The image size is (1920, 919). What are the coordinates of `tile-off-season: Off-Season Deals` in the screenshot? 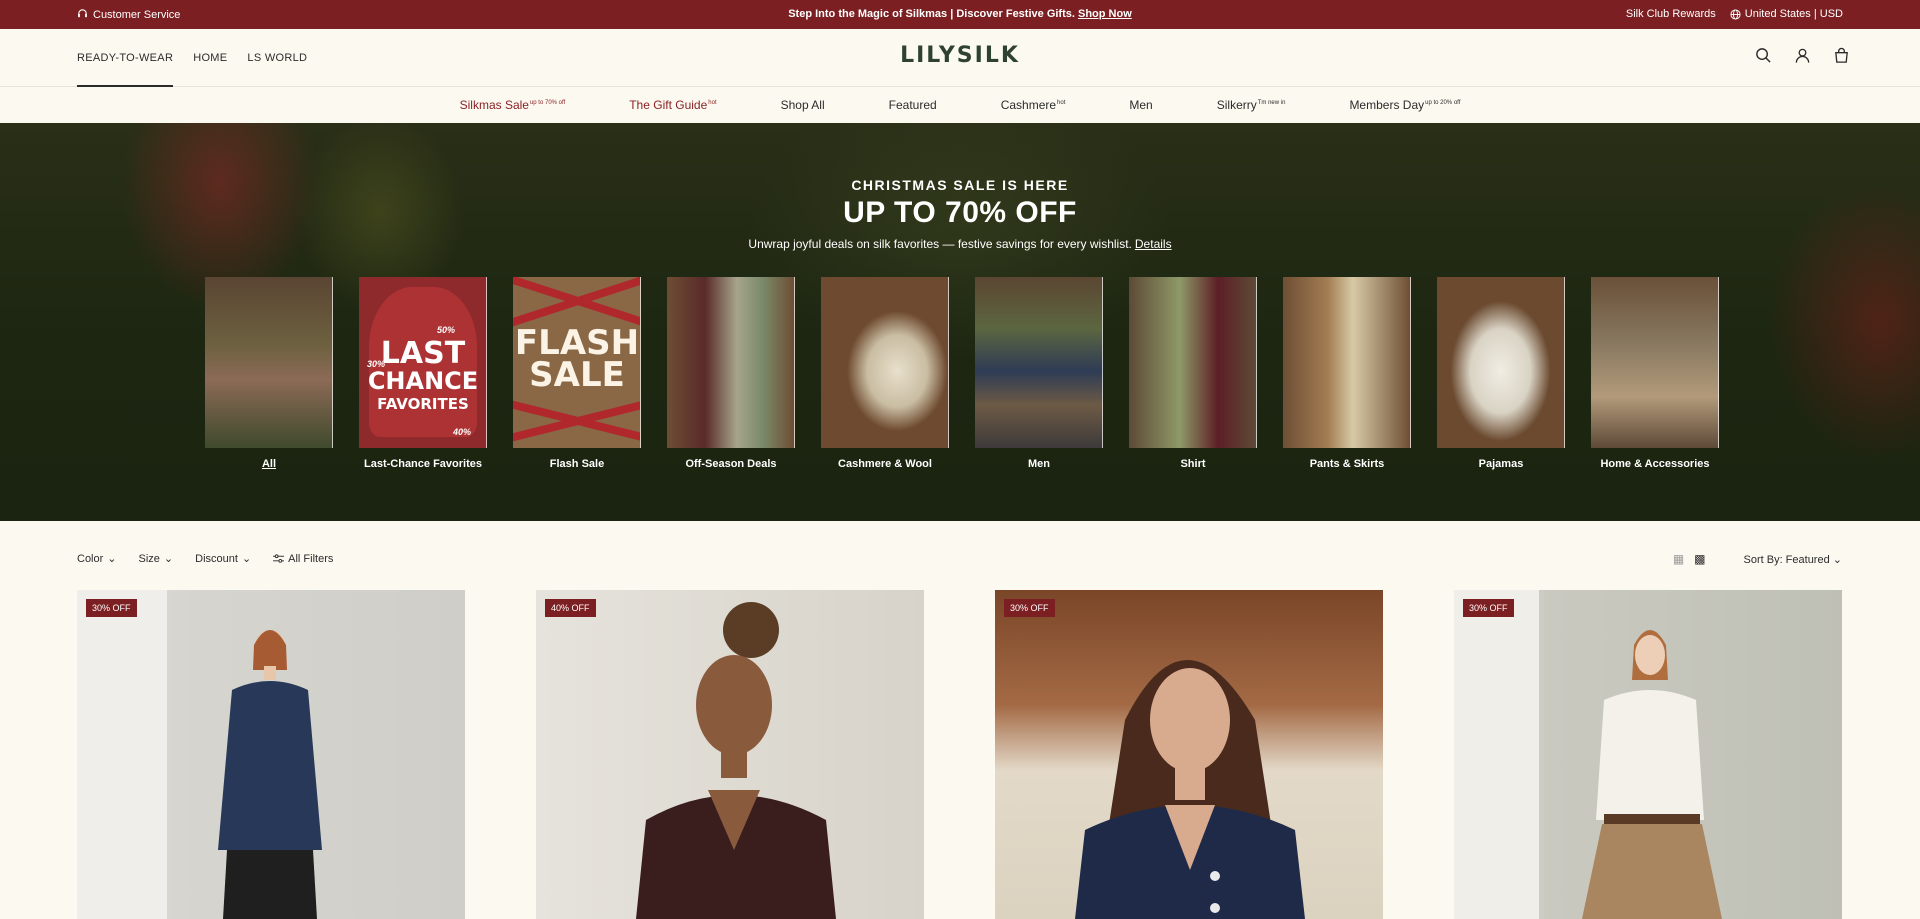 It's located at (731, 373).